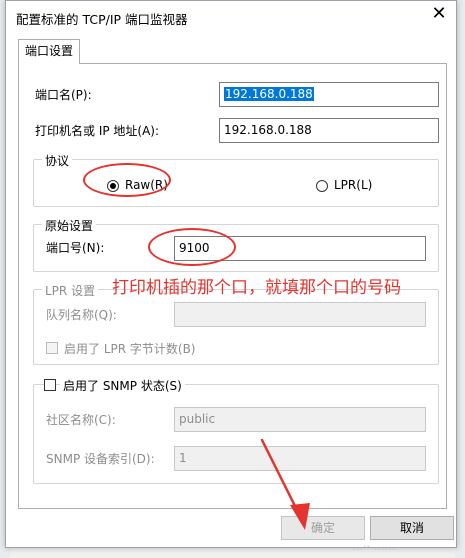 Image resolution: width=465 pixels, height=558 pixels. Describe the element at coordinates (49, 51) in the screenshot. I see `tab-port-settings: 端口设置` at that location.